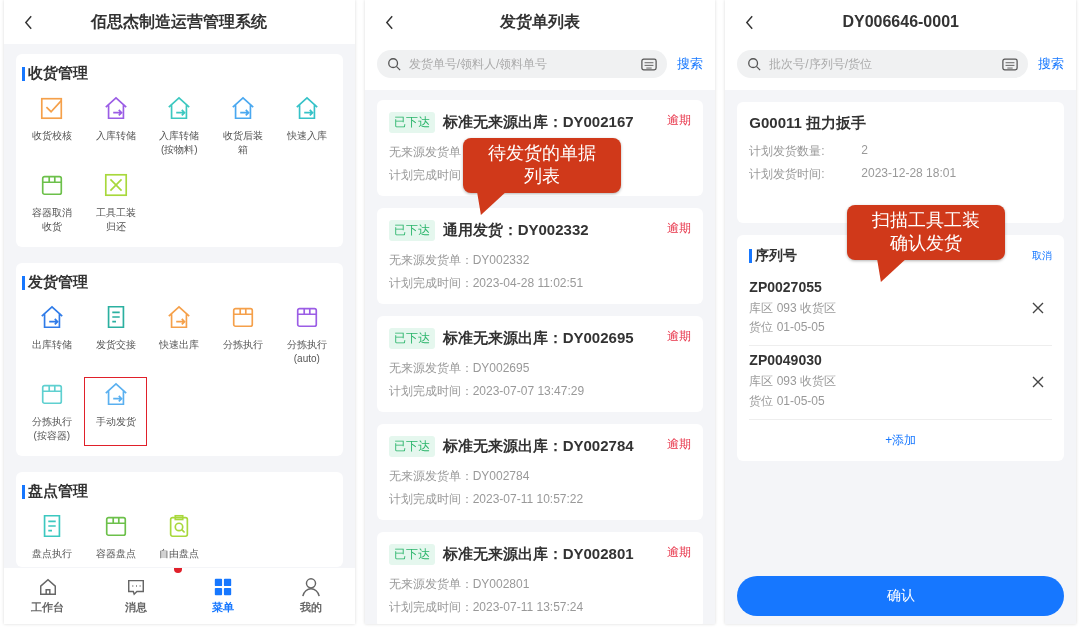  What do you see at coordinates (58, 73) in the screenshot?
I see `section-title: 收货管理` at bounding box center [58, 73].